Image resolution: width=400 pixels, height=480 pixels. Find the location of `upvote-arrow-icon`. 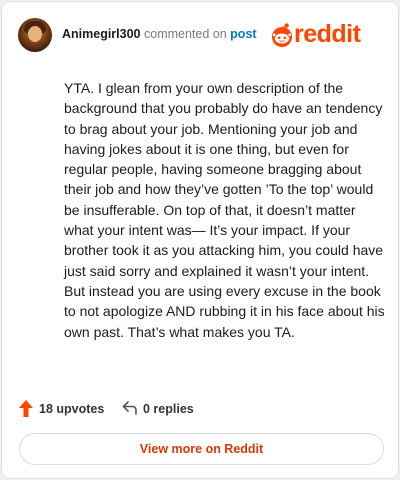

upvote-arrow-icon is located at coordinates (26, 408).